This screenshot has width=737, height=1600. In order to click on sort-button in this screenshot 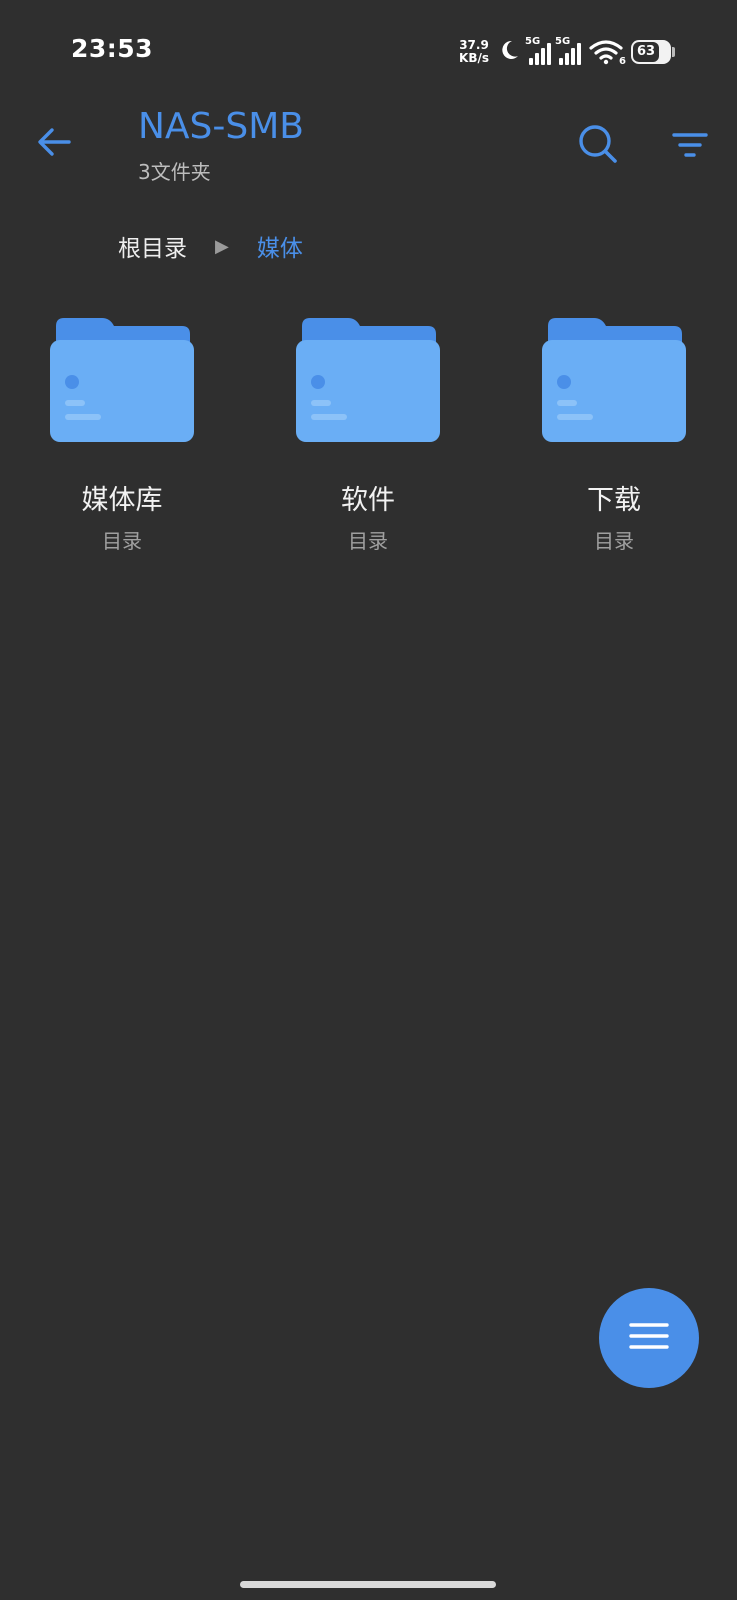, I will do `click(690, 148)`.